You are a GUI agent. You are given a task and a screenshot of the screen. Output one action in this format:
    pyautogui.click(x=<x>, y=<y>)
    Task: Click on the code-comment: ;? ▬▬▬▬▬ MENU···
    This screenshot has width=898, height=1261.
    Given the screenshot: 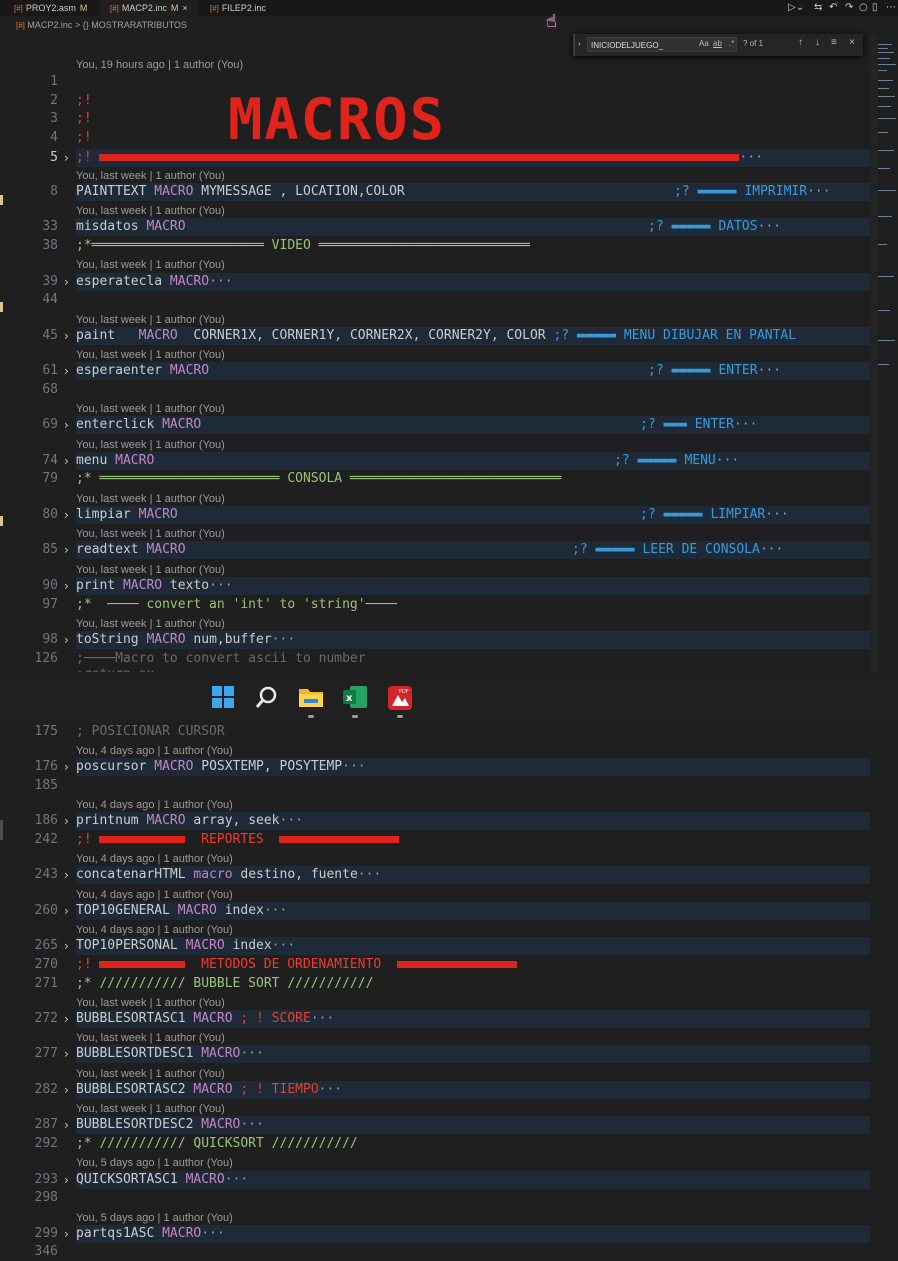 What is the action you would take?
    pyautogui.click(x=676, y=461)
    